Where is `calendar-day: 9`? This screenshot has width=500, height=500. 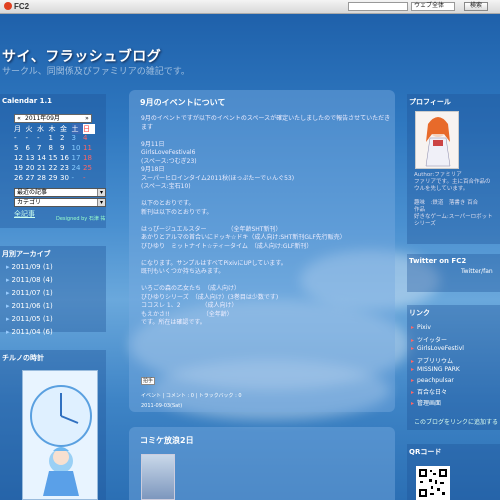
calendar-day: 9 is located at coordinates (62, 148).